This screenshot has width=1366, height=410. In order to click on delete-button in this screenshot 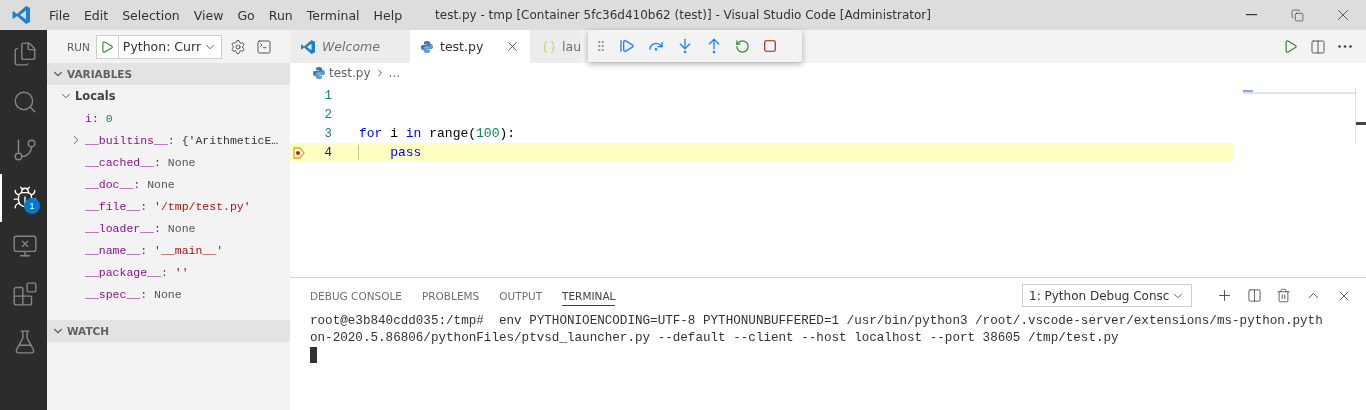, I will do `click(1283, 295)`.